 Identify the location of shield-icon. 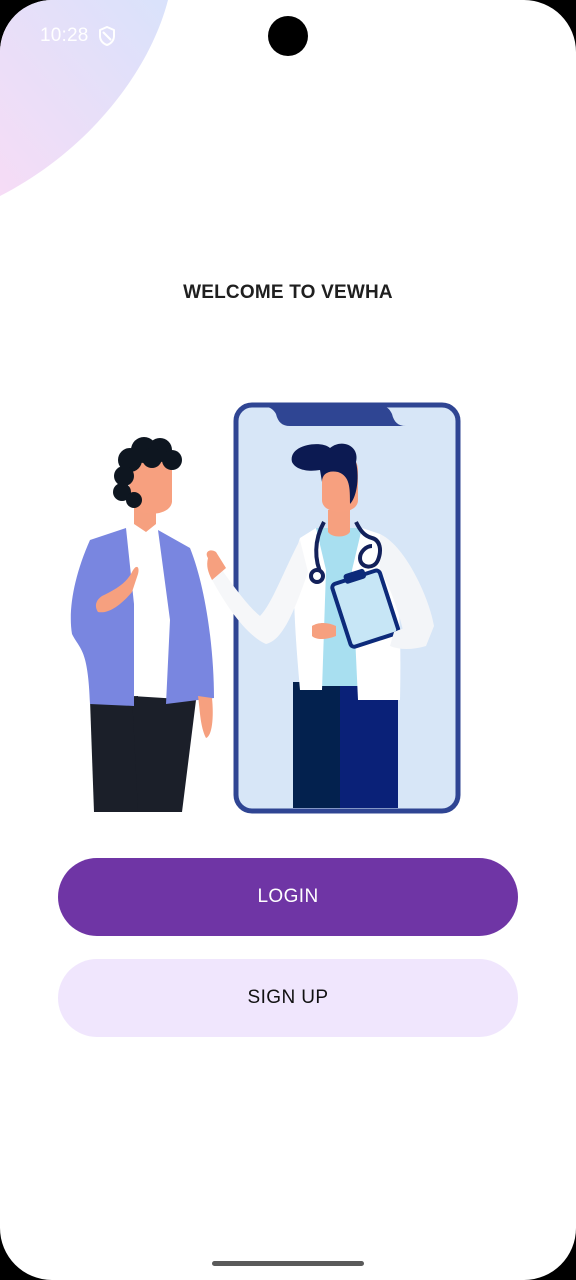
(106, 36).